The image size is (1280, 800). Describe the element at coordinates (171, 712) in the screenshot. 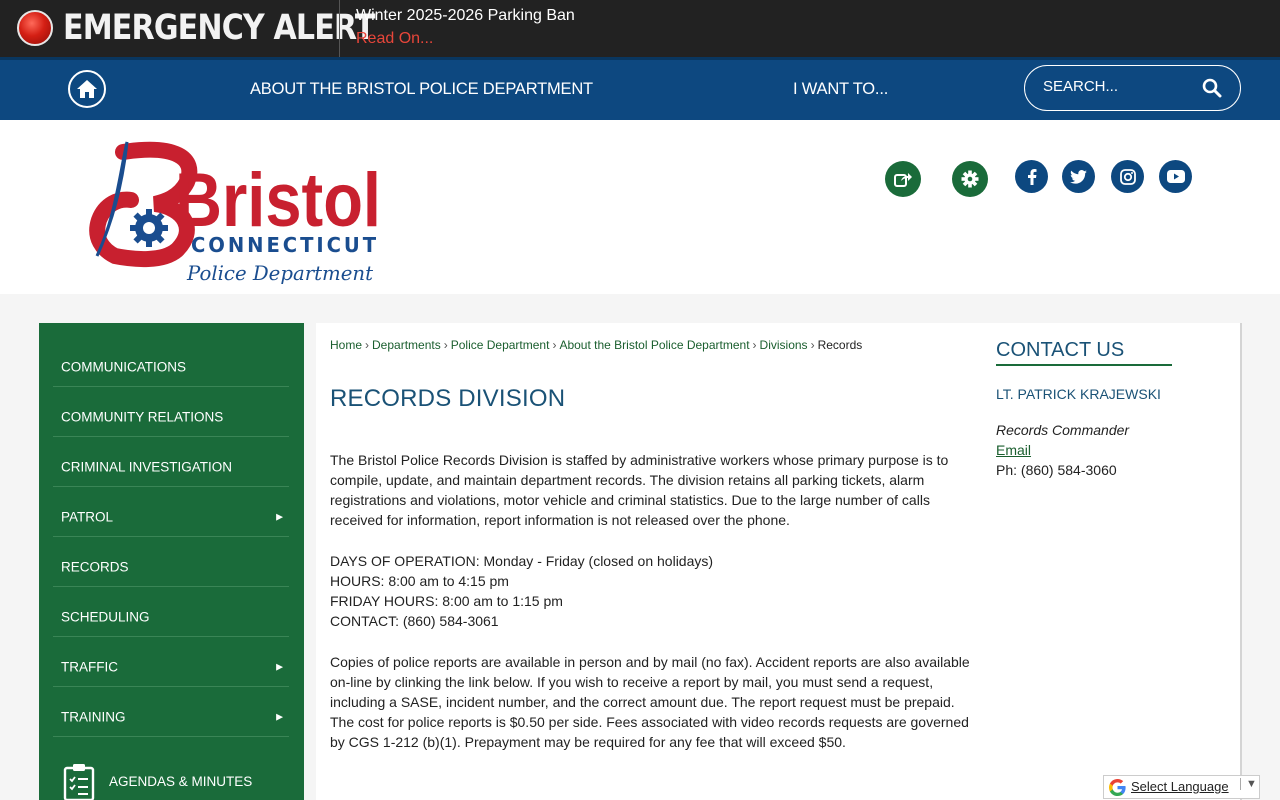

I see `sidebar-item-training: TRAINING ▶` at that location.